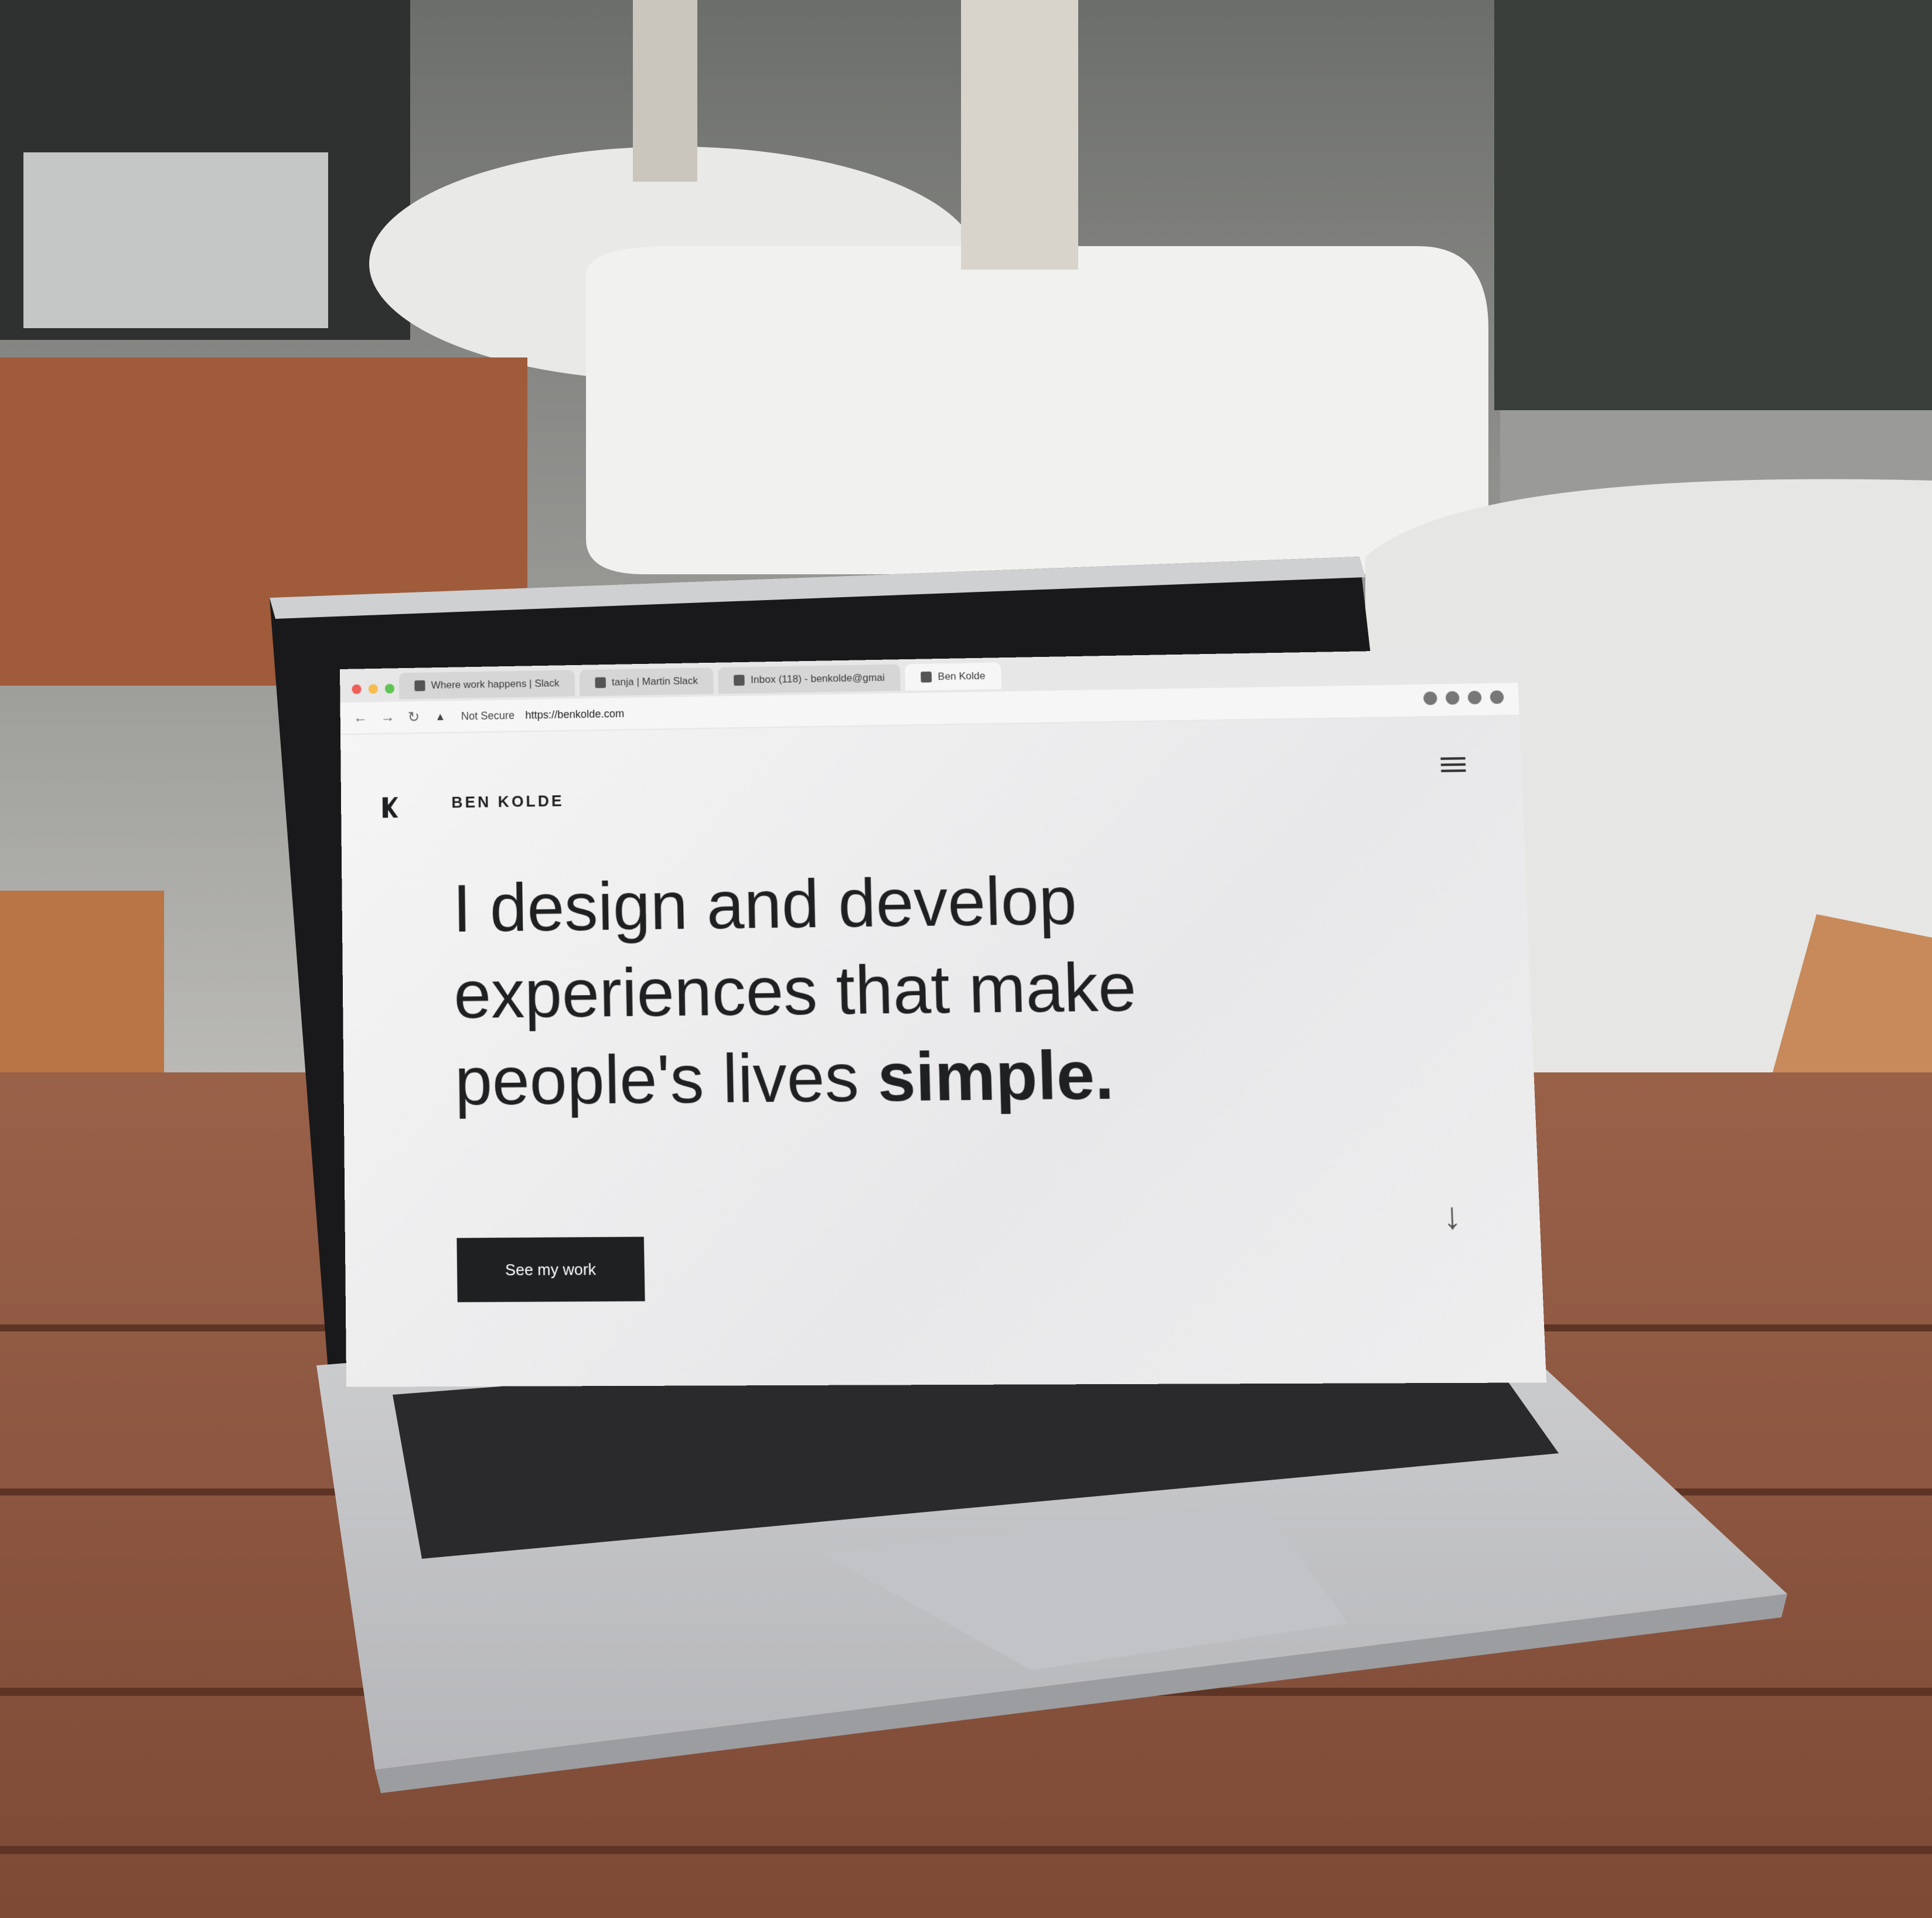  I want to click on tab-ben-kolde: Ben Kolde, so click(953, 676).